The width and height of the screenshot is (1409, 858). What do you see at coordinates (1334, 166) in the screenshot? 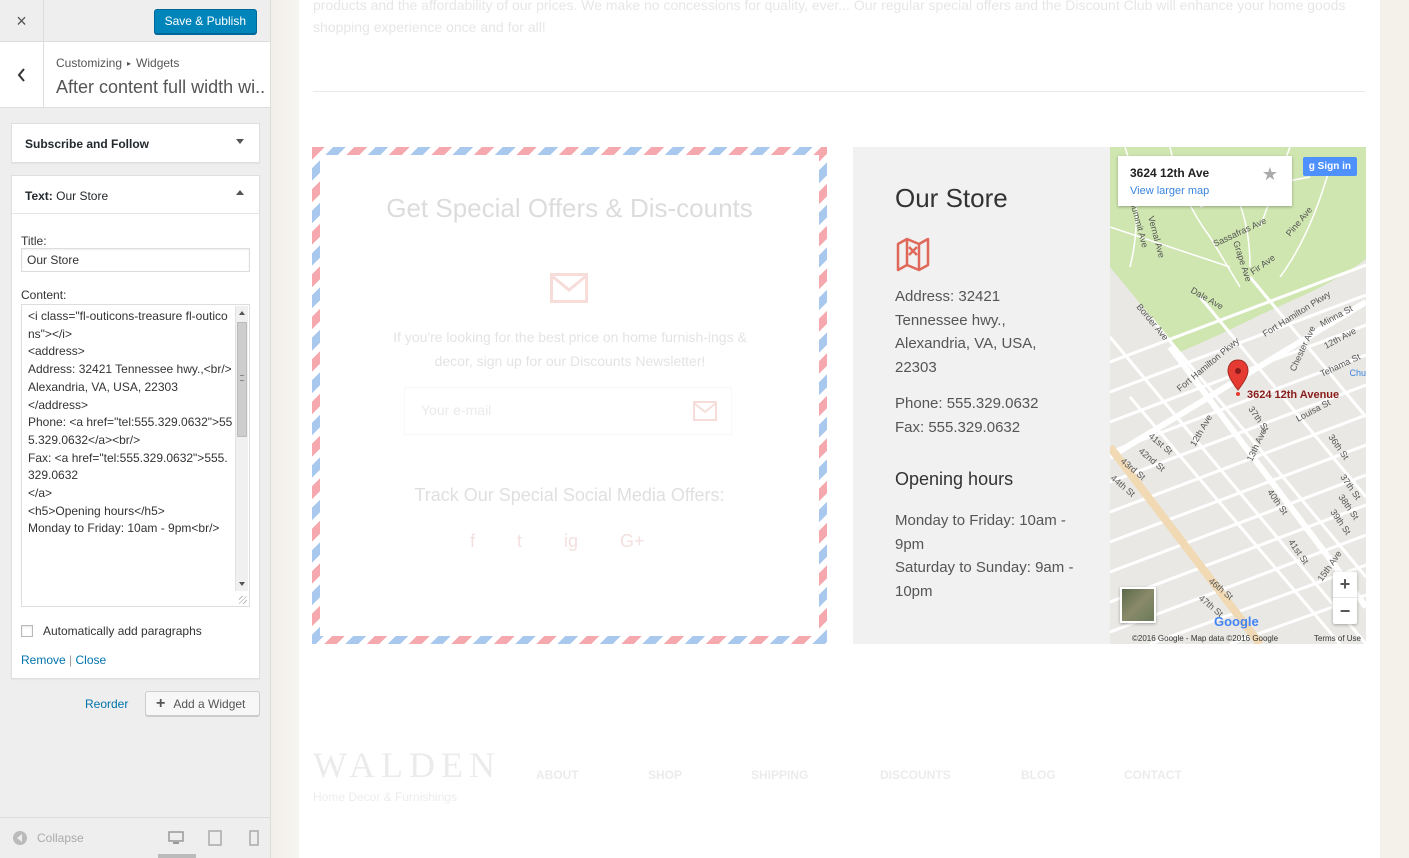
I see `sign-in-label: Sign in` at bounding box center [1334, 166].